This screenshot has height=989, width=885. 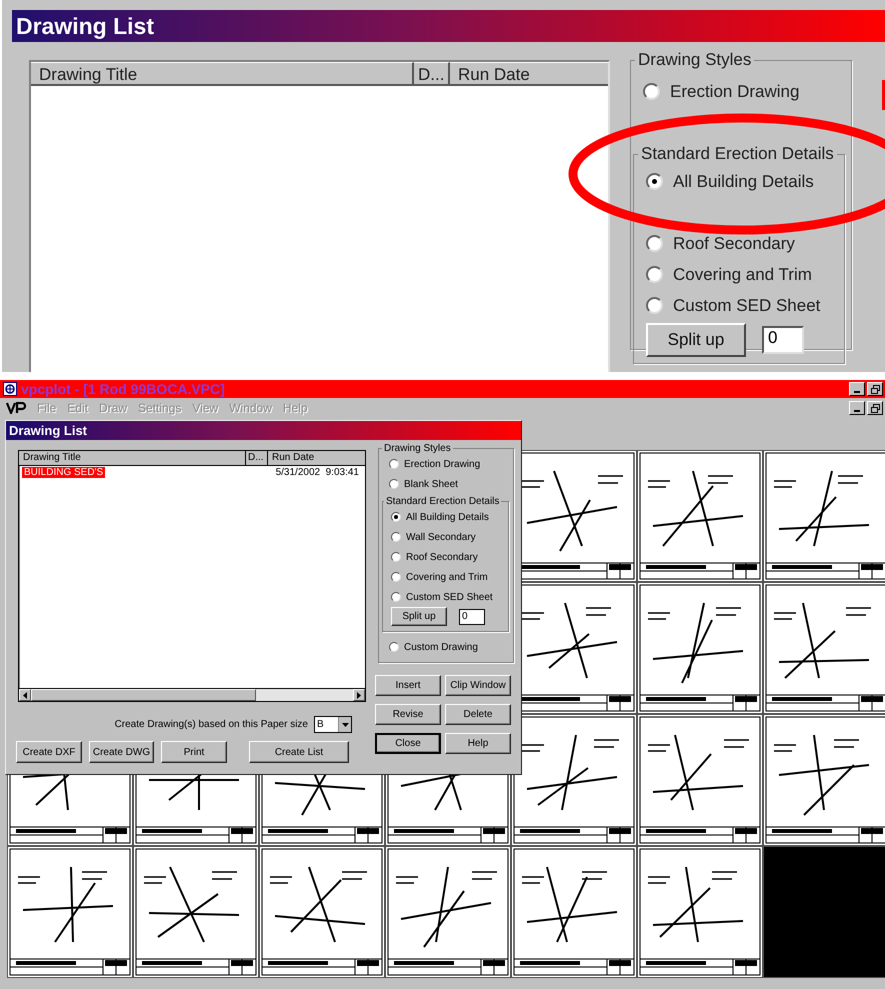 What do you see at coordinates (16, 408) in the screenshot?
I see `app-logo-icon` at bounding box center [16, 408].